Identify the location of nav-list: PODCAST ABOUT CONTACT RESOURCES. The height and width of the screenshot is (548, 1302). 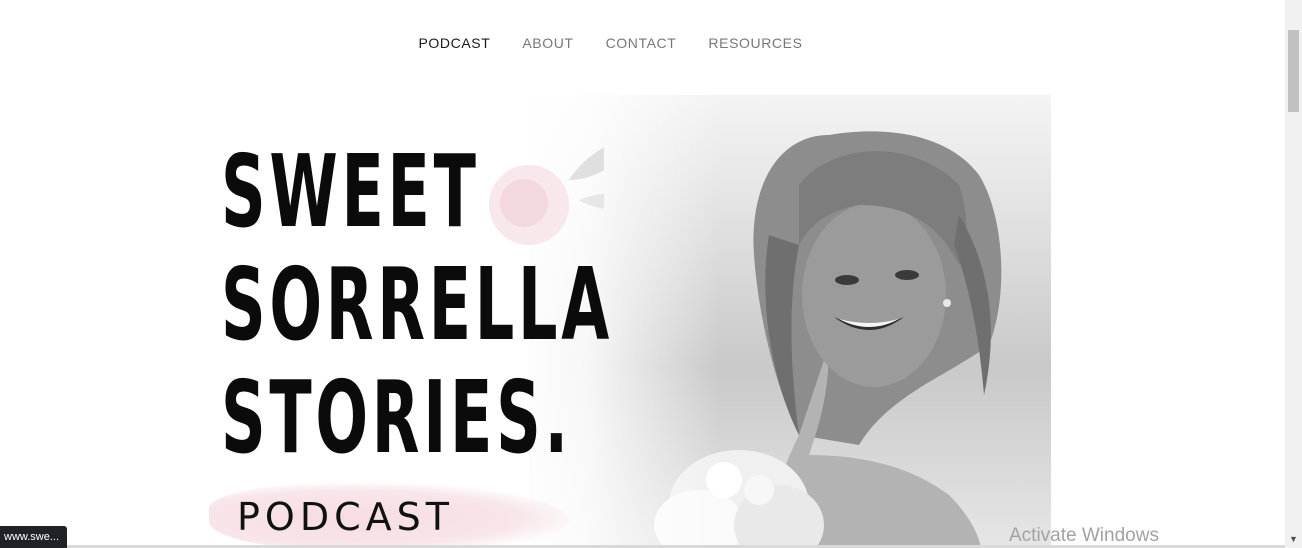
(610, 44).